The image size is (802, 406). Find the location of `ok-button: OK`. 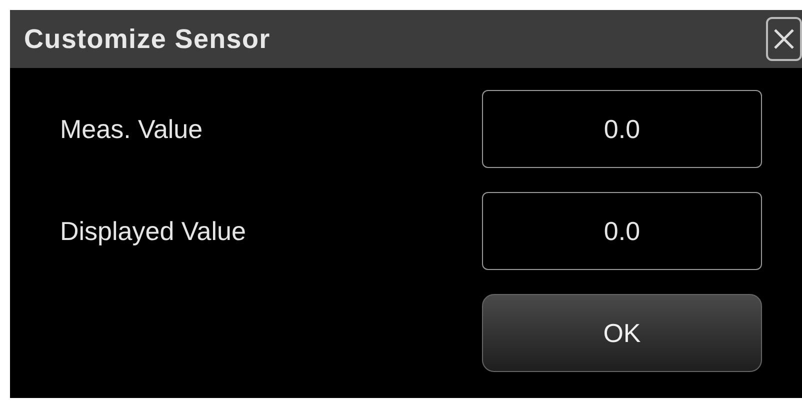

ok-button: OK is located at coordinates (622, 333).